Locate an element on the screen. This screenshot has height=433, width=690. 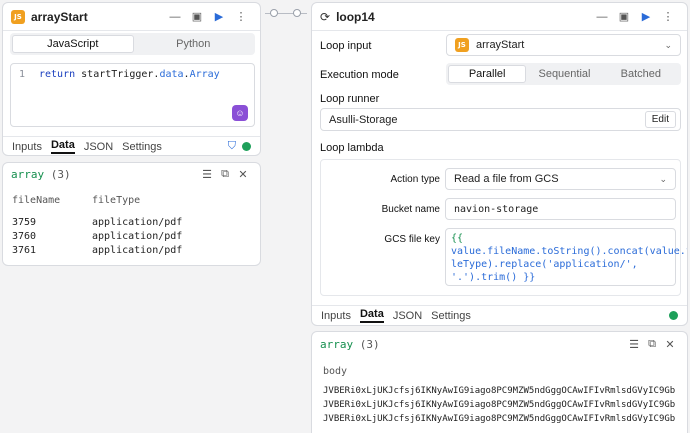
mode-sequential: Sequential is located at coordinates (564, 74).